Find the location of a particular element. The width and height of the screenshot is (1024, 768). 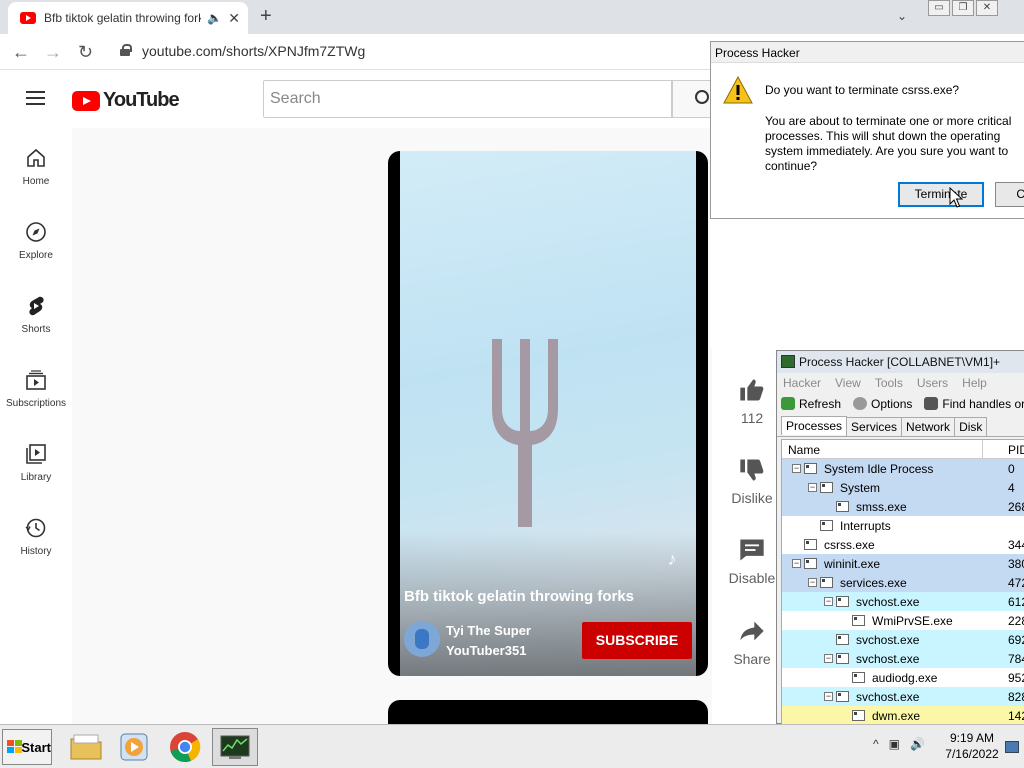

sidebar-item-history: History is located at coordinates (36, 535).